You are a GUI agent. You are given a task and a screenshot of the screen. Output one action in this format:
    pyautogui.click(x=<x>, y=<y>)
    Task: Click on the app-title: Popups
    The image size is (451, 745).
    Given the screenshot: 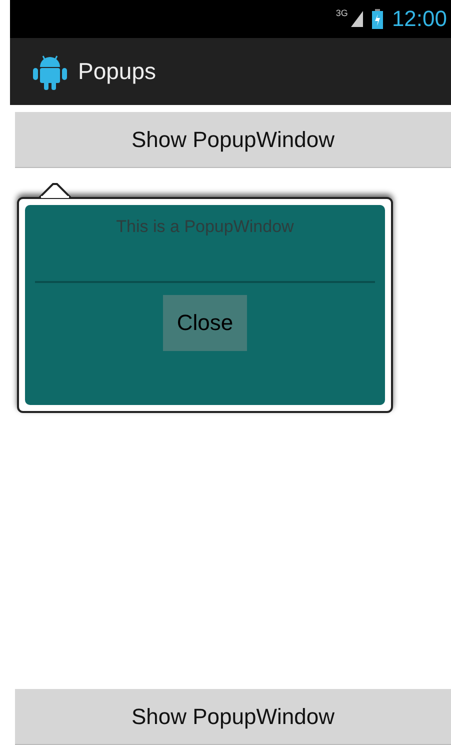 What is the action you would take?
    pyautogui.click(x=117, y=71)
    